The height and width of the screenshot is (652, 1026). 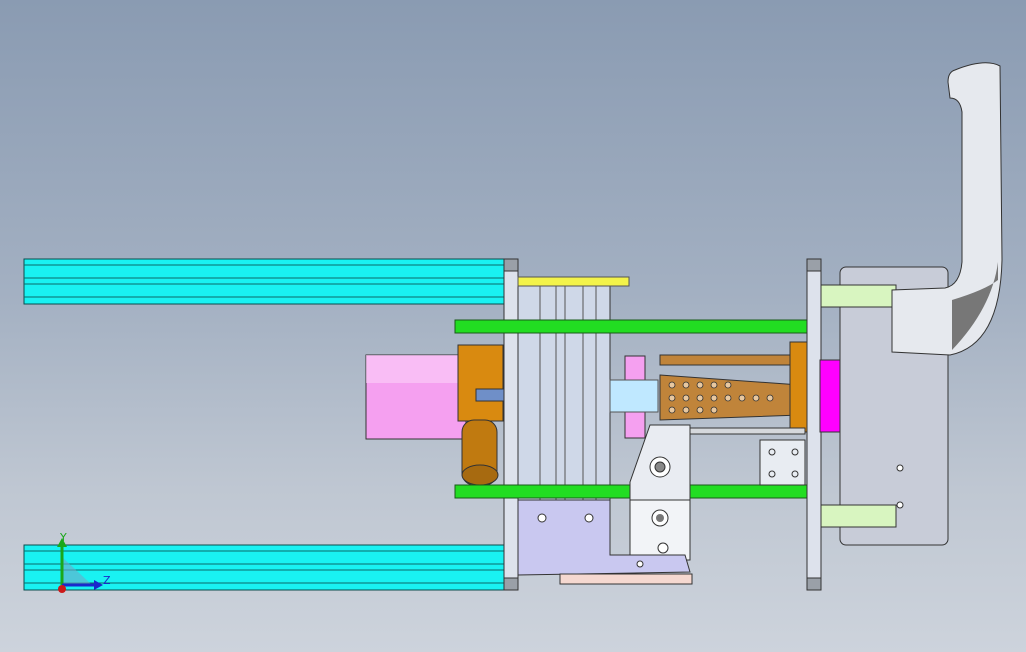 I want to click on shaft, so click(x=634, y=396).